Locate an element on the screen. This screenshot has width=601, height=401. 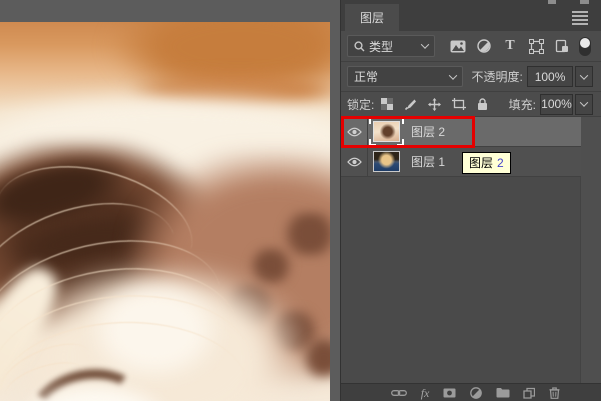
lock-icon-group is located at coordinates (434, 104).